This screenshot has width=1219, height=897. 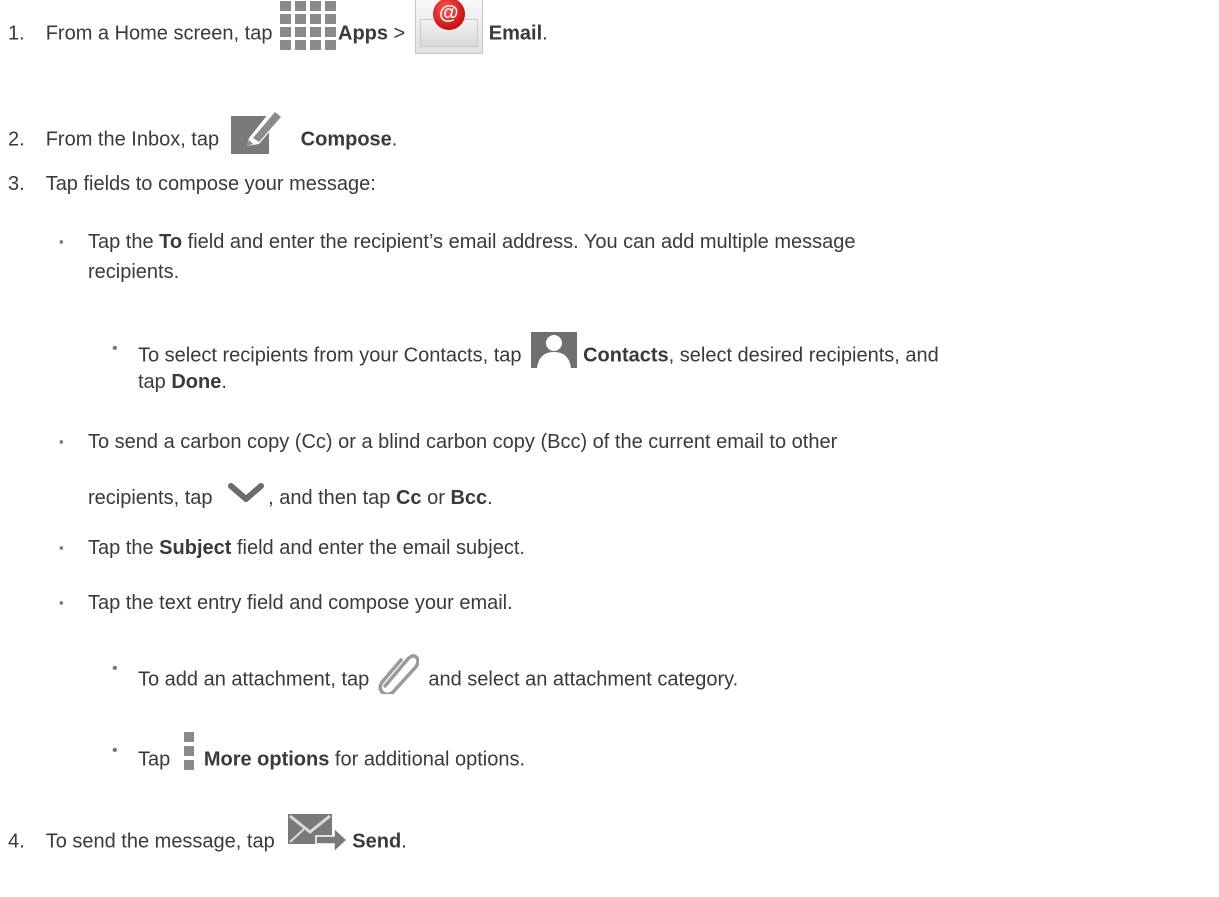 What do you see at coordinates (192, 184) in the screenshot?
I see `step-3: 3. Tap fields to compose your message:` at bounding box center [192, 184].